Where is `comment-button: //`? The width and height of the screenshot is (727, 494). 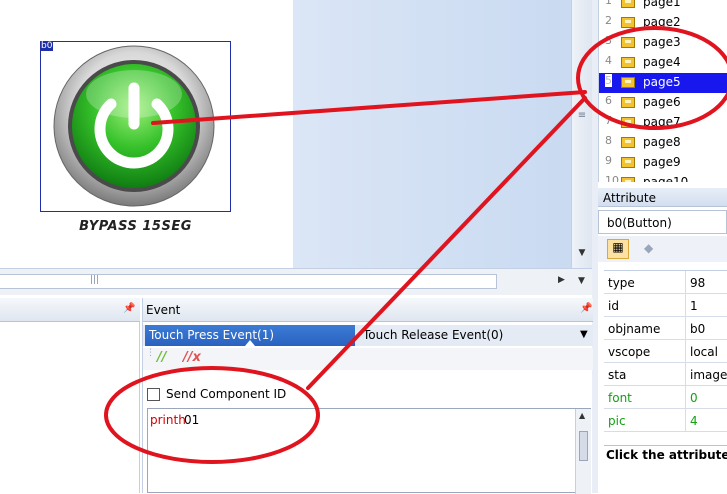
comment-button: // is located at coordinates (162, 357).